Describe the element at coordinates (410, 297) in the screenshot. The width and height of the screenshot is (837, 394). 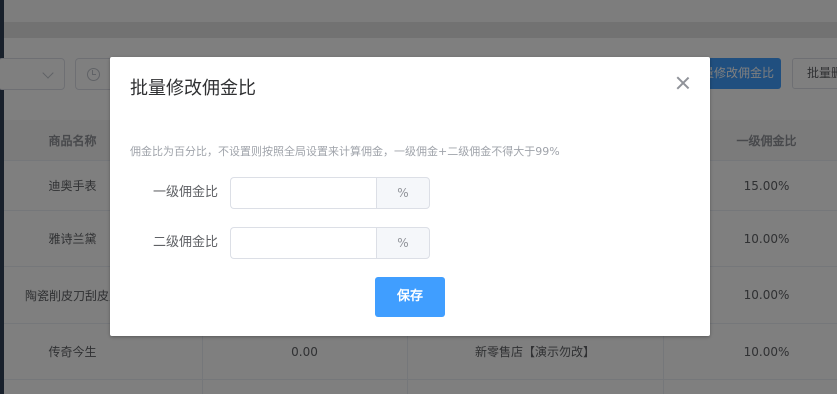
I see `save-button: 保存` at that location.